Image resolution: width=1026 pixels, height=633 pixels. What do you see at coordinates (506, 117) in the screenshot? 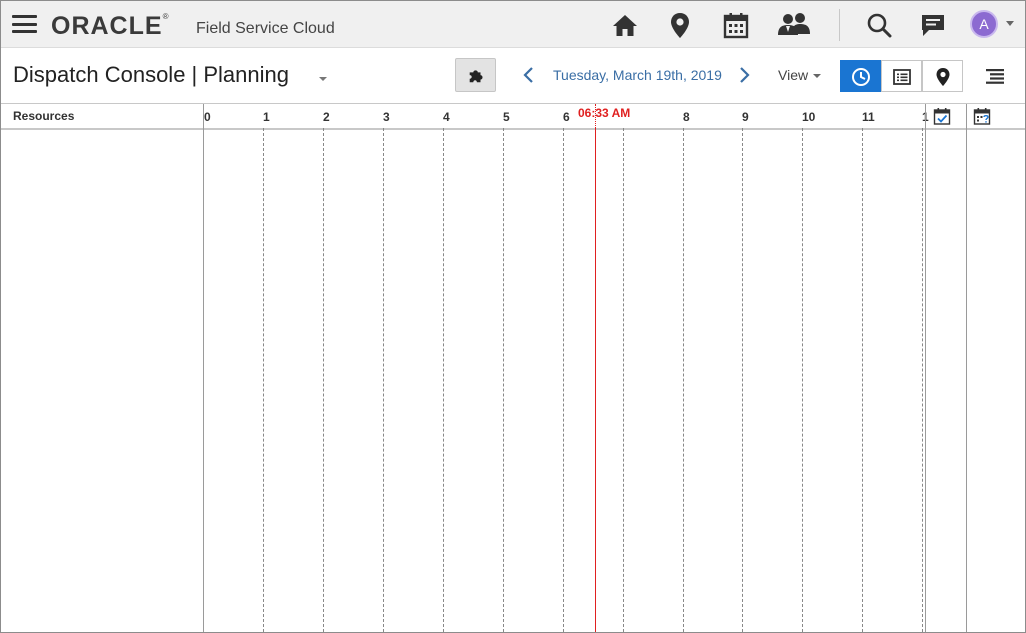
I see `hour-label: 5` at bounding box center [506, 117].